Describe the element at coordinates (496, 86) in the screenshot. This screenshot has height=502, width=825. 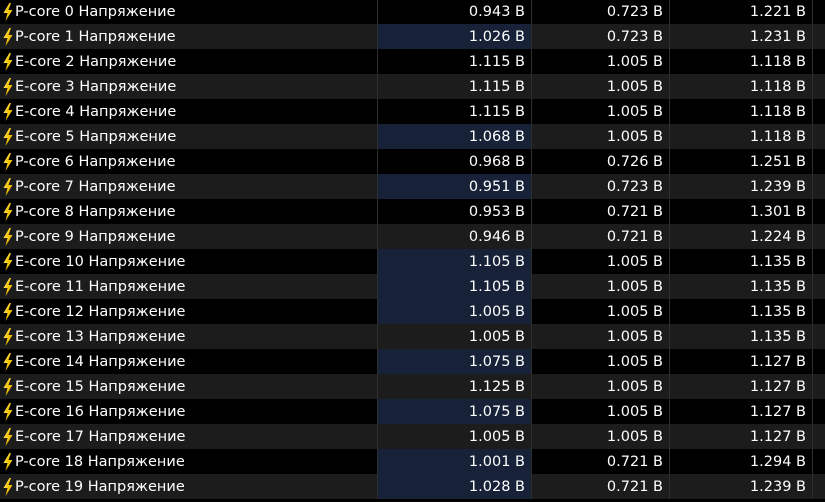
I see `current-value: 1.115 В` at that location.